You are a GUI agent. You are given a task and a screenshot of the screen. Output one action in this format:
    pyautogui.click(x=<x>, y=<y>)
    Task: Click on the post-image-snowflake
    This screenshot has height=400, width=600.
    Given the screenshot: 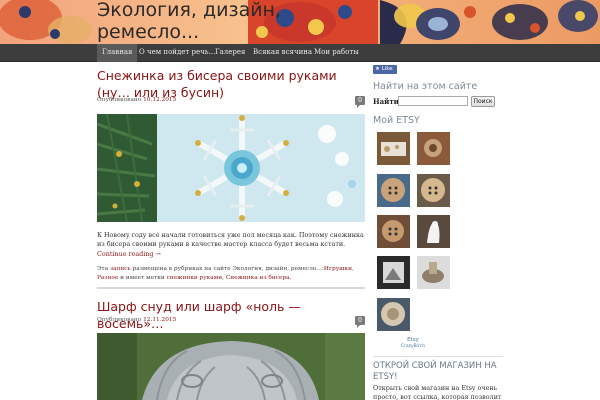 What is the action you would take?
    pyautogui.click(x=231, y=168)
    